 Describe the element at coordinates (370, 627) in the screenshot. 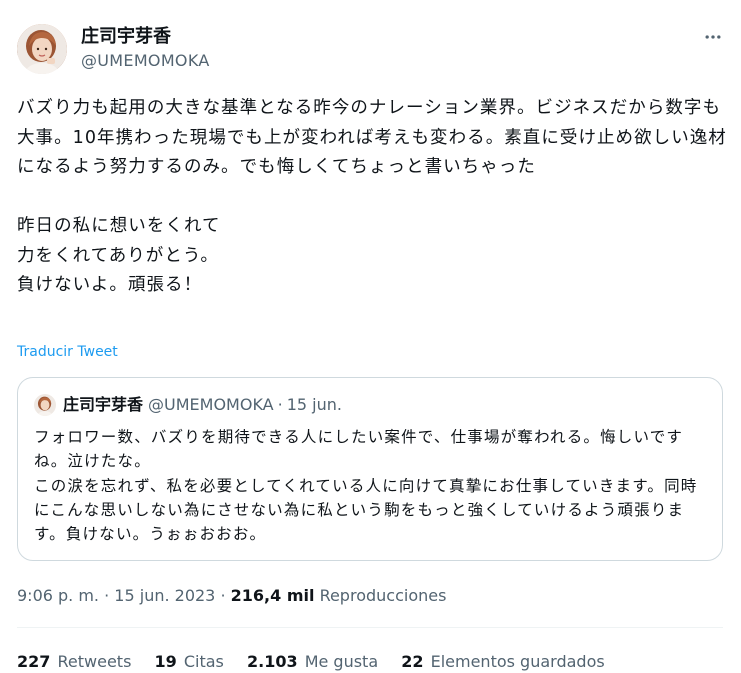

I see `divider` at that location.